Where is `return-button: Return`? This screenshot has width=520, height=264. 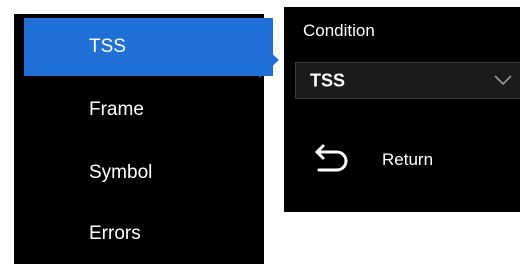 return-button: Return is located at coordinates (402, 160).